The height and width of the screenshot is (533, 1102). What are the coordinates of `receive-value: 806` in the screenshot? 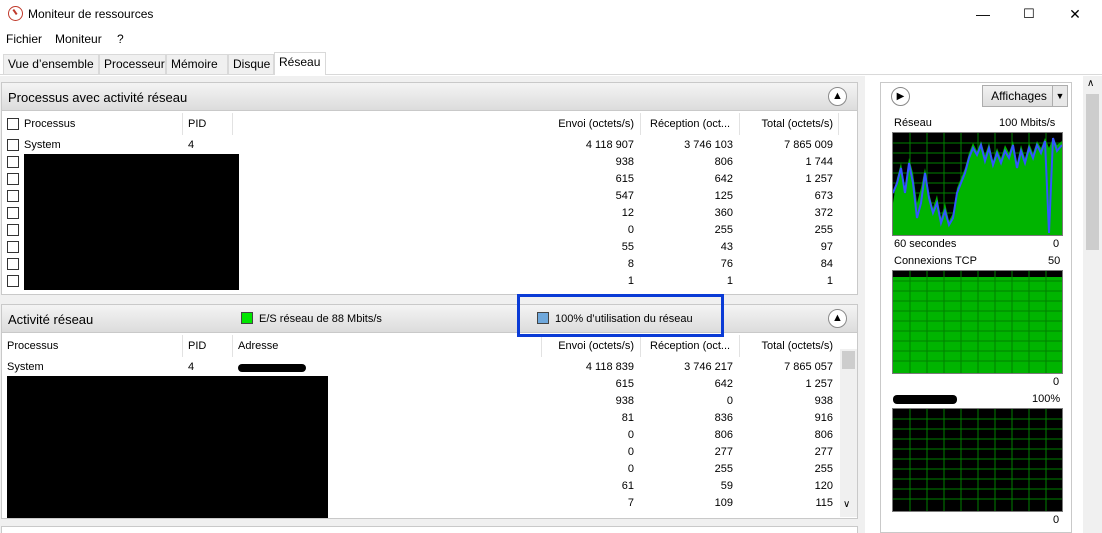 It's located at (723, 435).